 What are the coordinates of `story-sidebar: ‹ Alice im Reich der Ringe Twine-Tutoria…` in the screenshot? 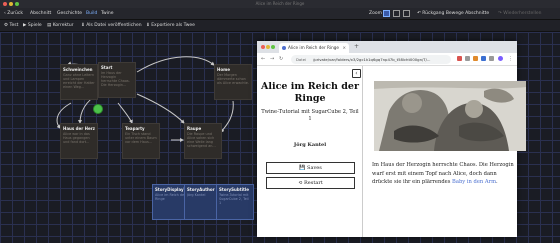 It's located at (310, 151).